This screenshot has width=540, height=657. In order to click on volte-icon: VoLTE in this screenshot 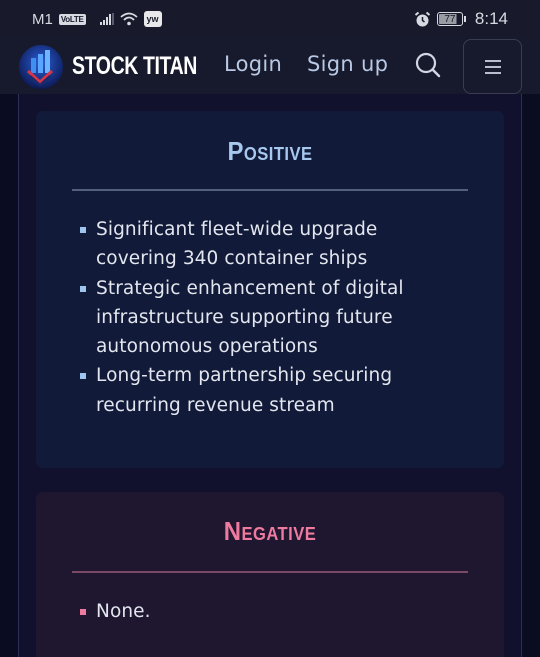, I will do `click(72, 19)`.